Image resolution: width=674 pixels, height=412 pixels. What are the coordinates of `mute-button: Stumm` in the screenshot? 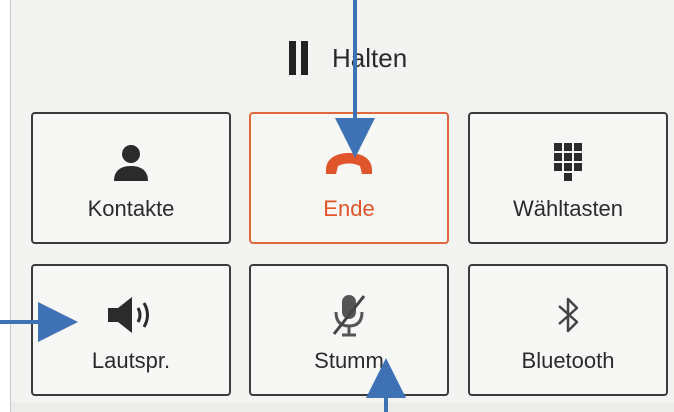 It's located at (349, 330).